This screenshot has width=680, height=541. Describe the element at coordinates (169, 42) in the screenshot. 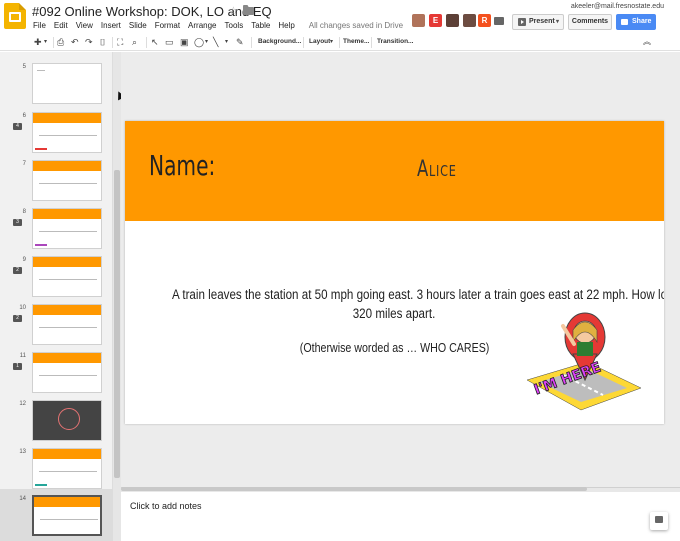

I see `text-box-icon: ▭` at that location.